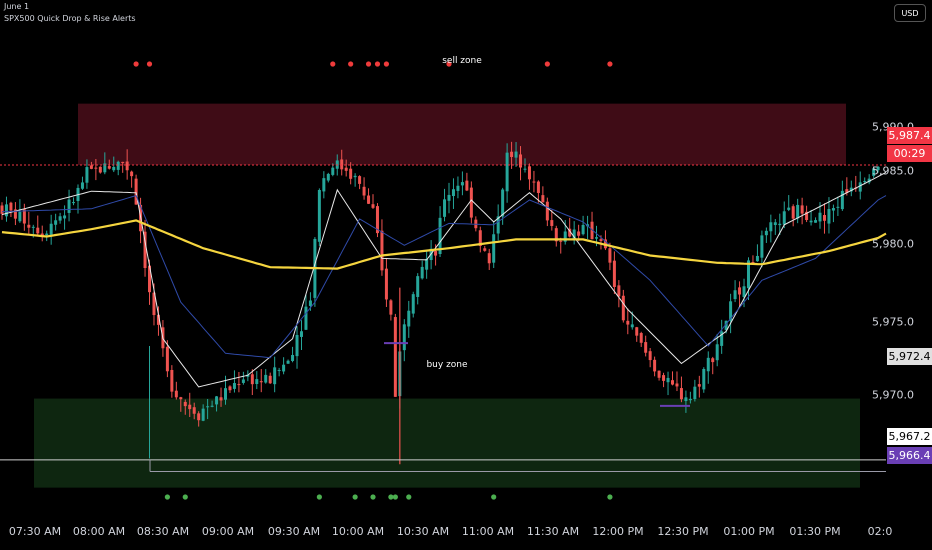 This screenshot has height=550, width=932. I want to click on x-tick-label: 11:00 AM, so click(488, 531).